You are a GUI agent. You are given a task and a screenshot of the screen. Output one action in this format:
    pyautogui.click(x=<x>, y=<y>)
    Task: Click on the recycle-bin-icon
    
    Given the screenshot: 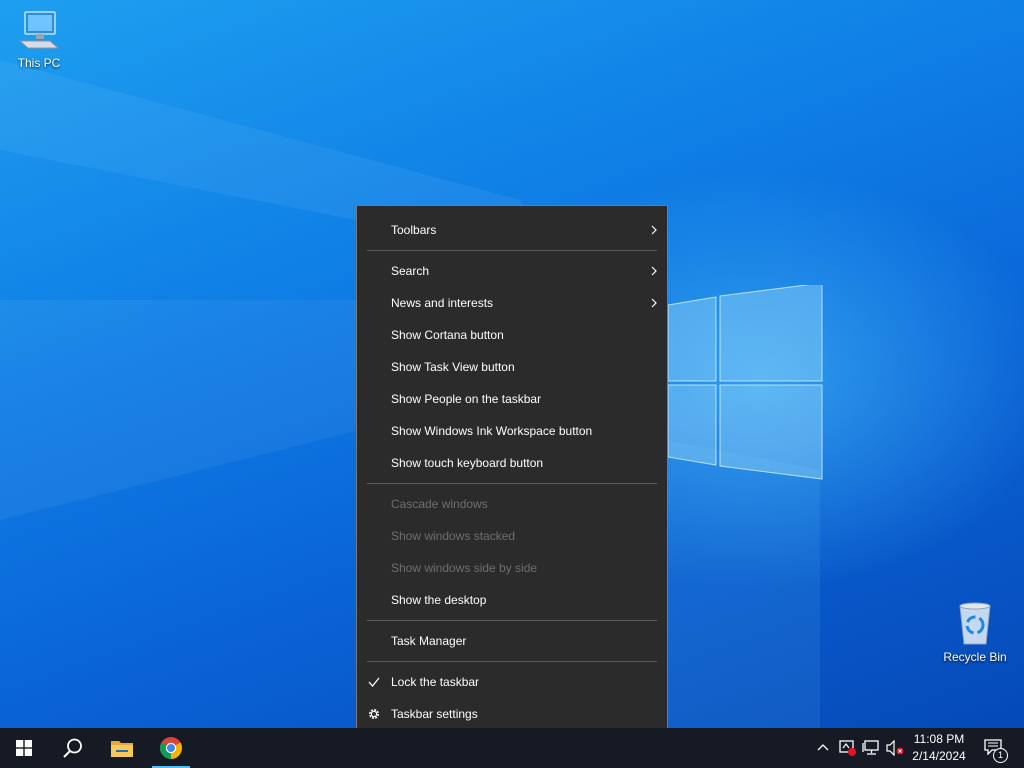 What is the action you would take?
    pyautogui.click(x=975, y=623)
    